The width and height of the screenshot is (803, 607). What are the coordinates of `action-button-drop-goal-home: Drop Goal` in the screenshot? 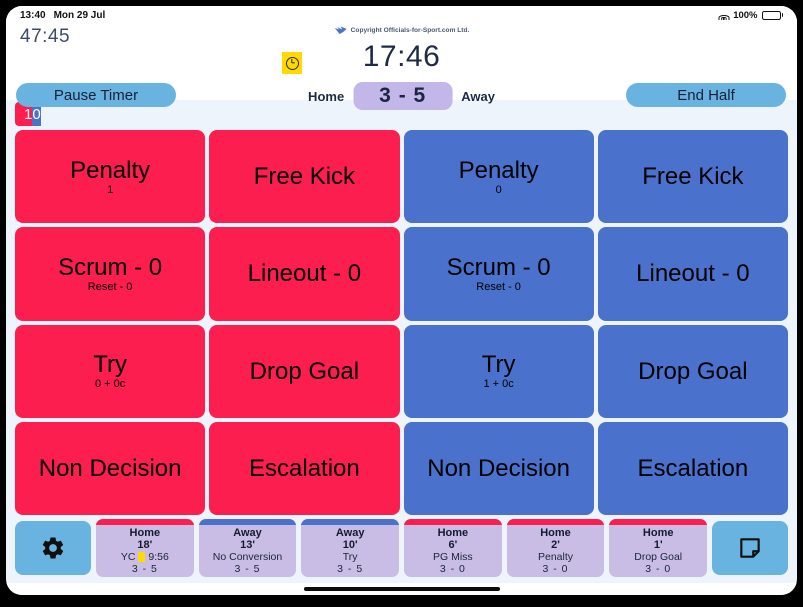 It's located at (304, 371).